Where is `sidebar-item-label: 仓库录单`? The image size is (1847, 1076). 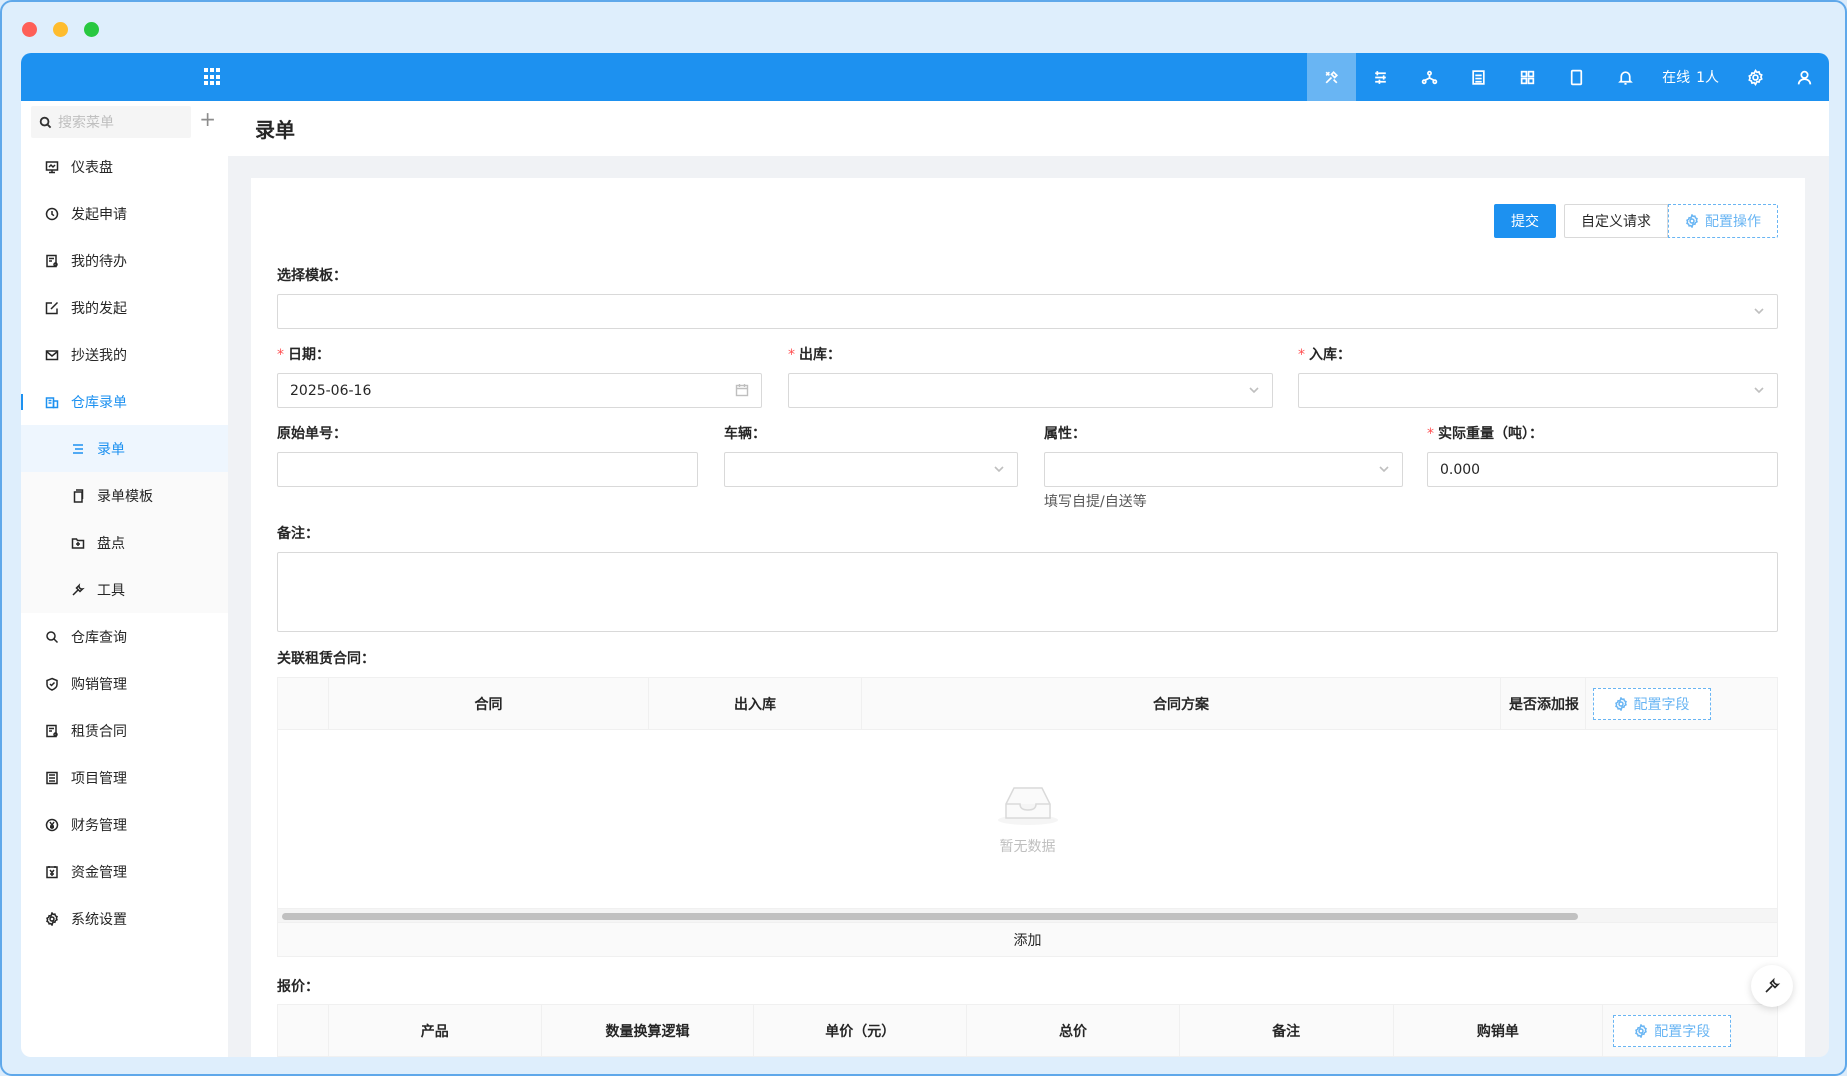
sidebar-item-label: 仓库录单 is located at coordinates (99, 402).